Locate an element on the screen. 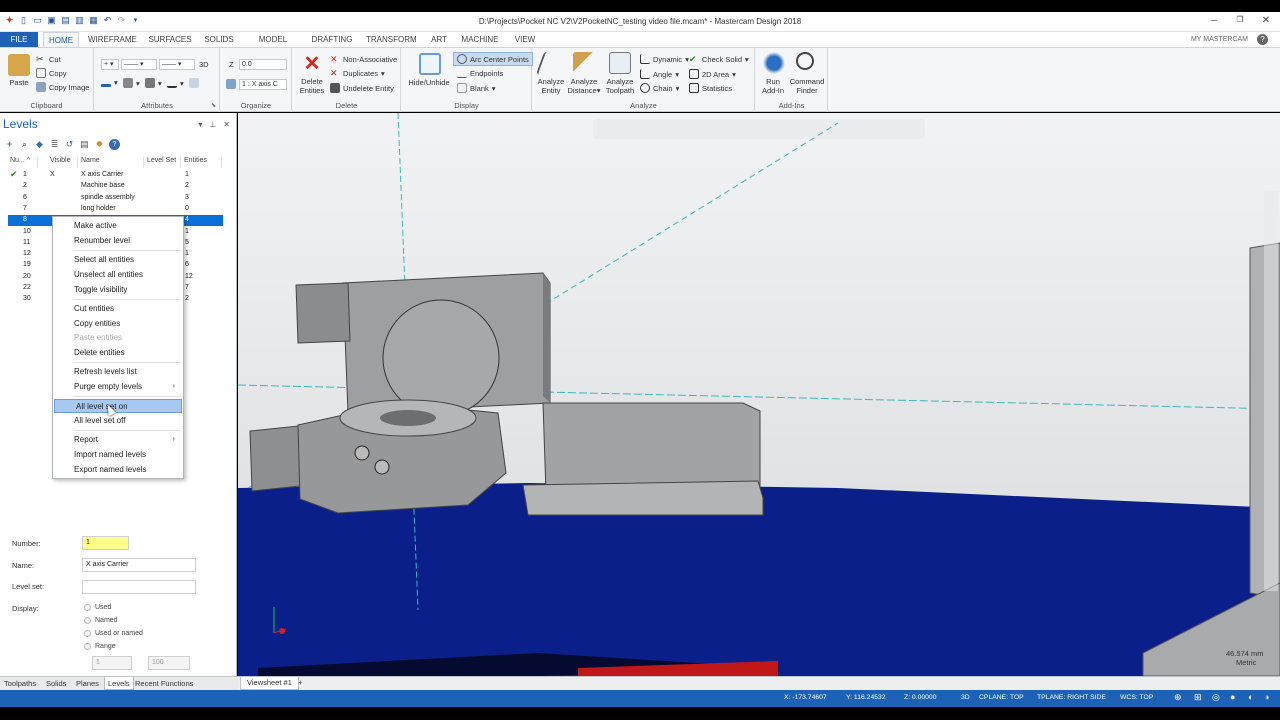  display-named-radio: Named is located at coordinates (101, 620).